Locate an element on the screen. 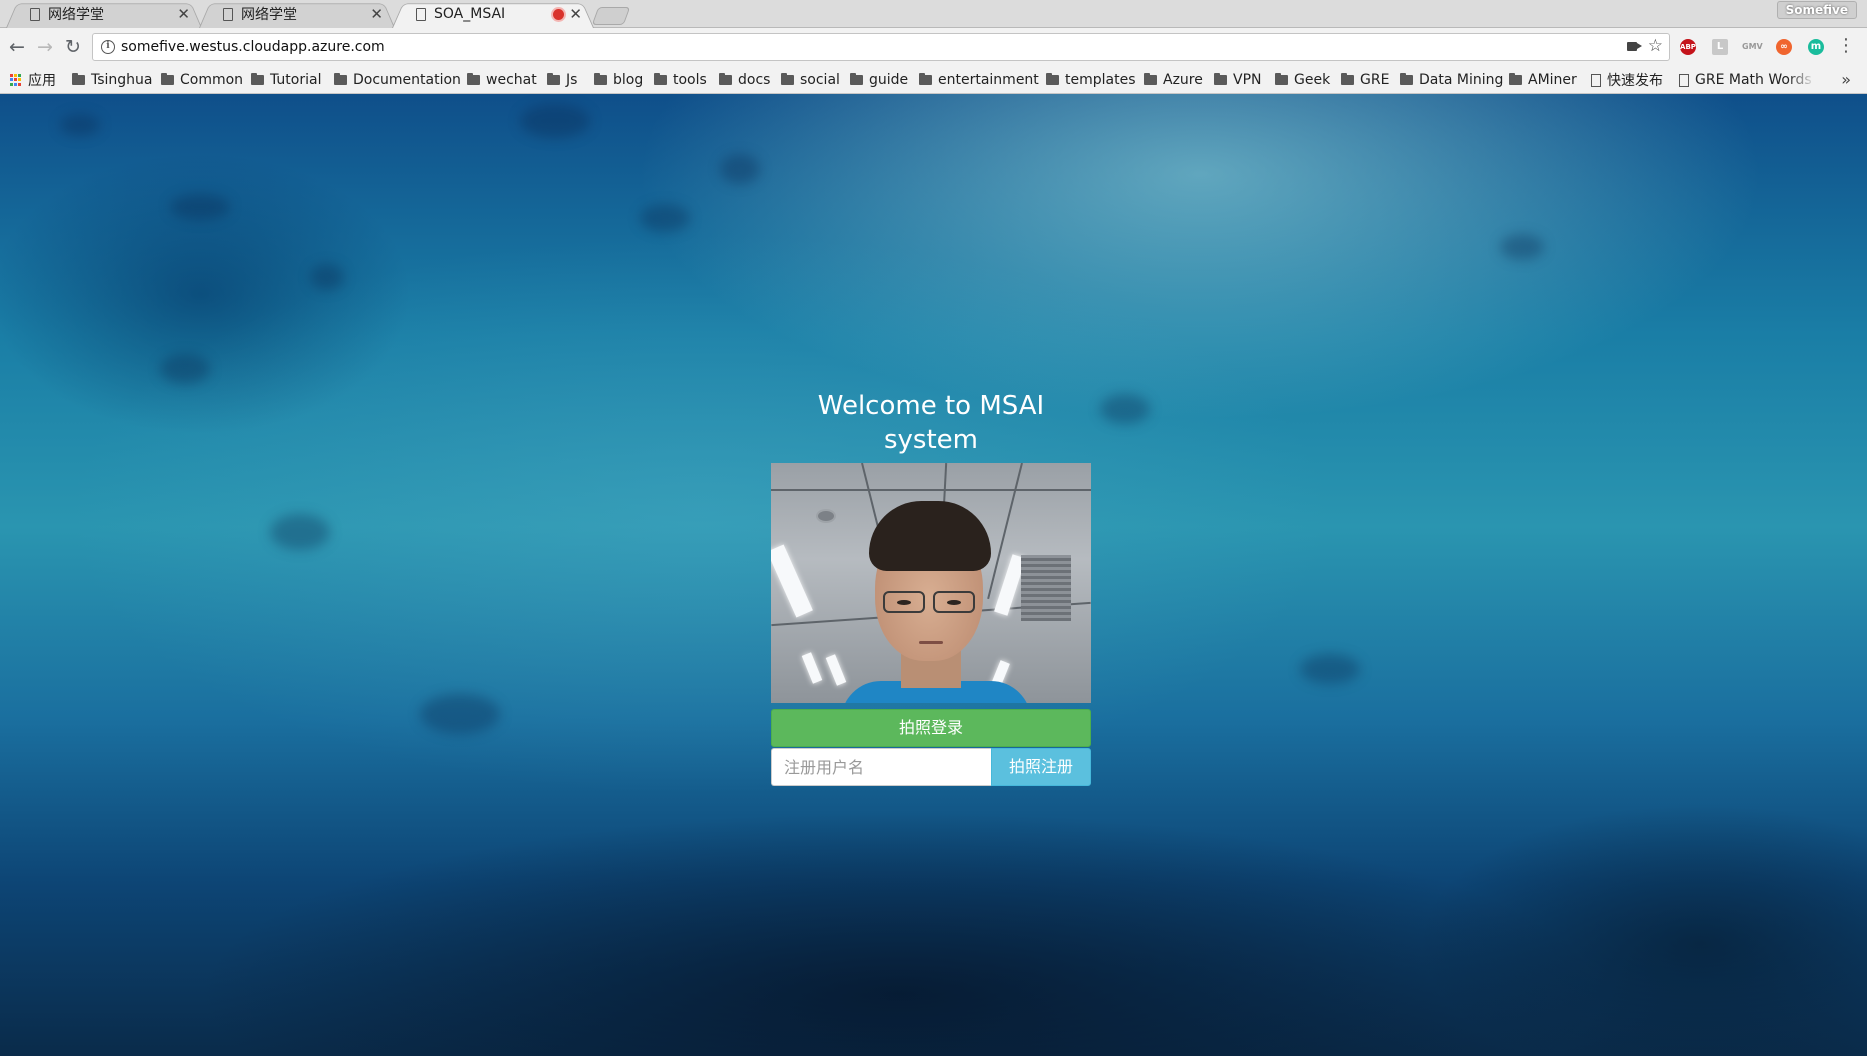 This screenshot has height=1056, width=1867. bookmark-folder: Azure is located at coordinates (1173, 80).